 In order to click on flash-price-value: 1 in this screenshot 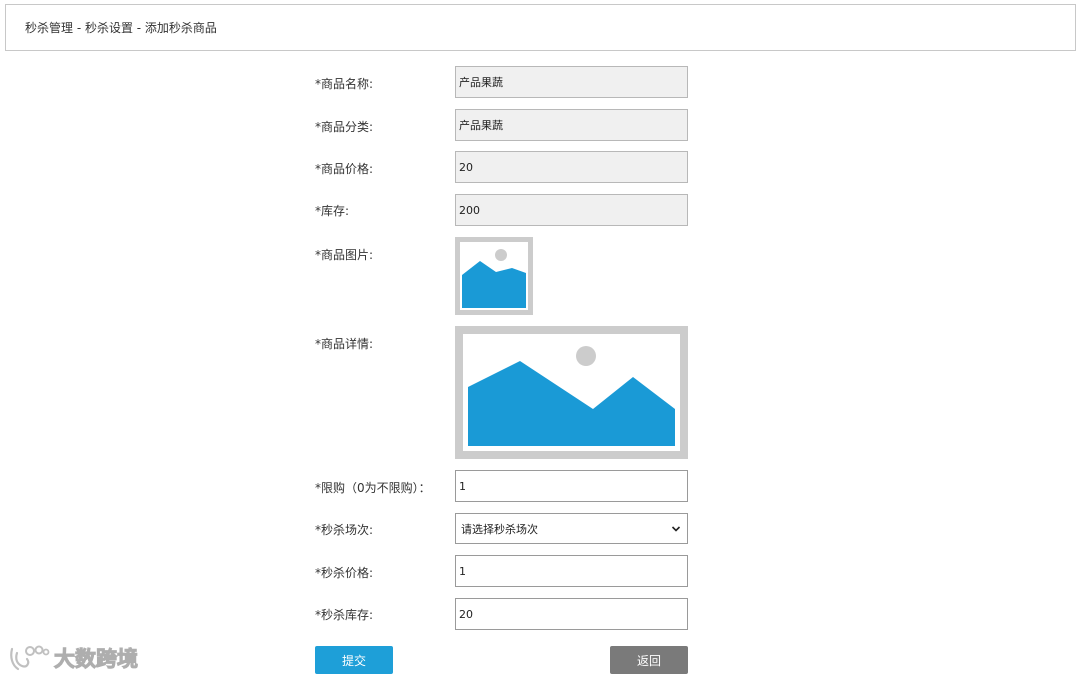, I will do `click(462, 571)`.